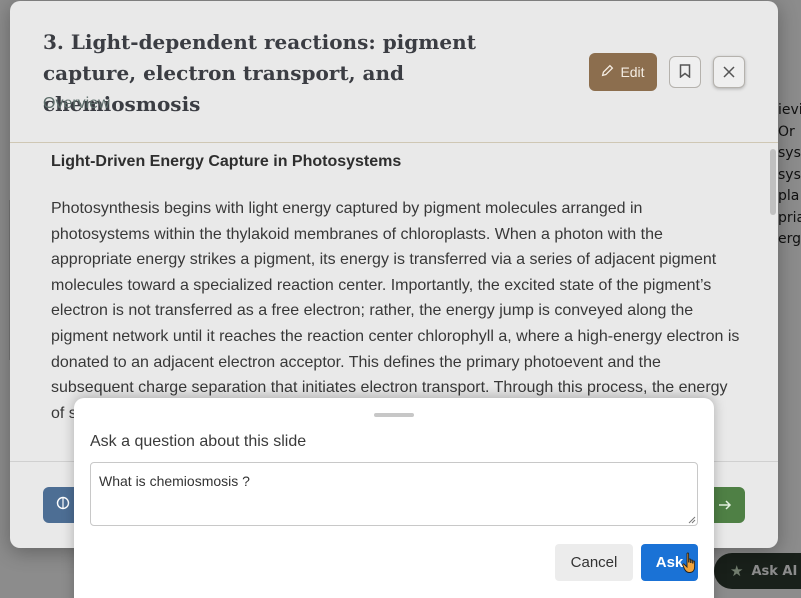  What do you see at coordinates (63, 505) in the screenshot?
I see `brain-icon` at bounding box center [63, 505].